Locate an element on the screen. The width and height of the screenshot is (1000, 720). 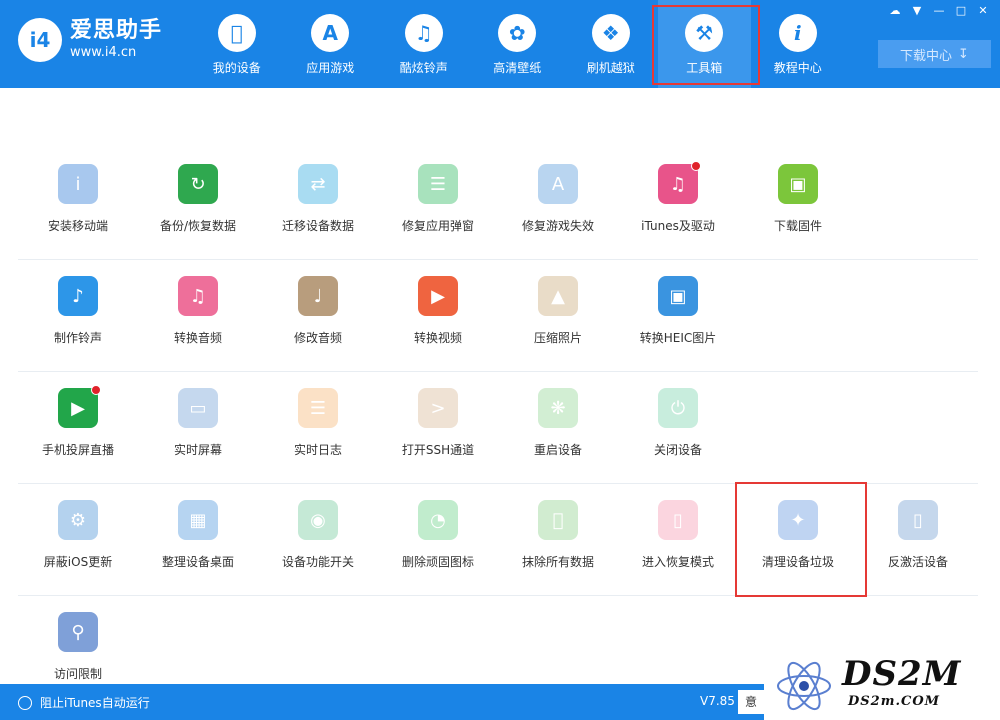
feedback-button: 意 is located at coordinates (751, 702).